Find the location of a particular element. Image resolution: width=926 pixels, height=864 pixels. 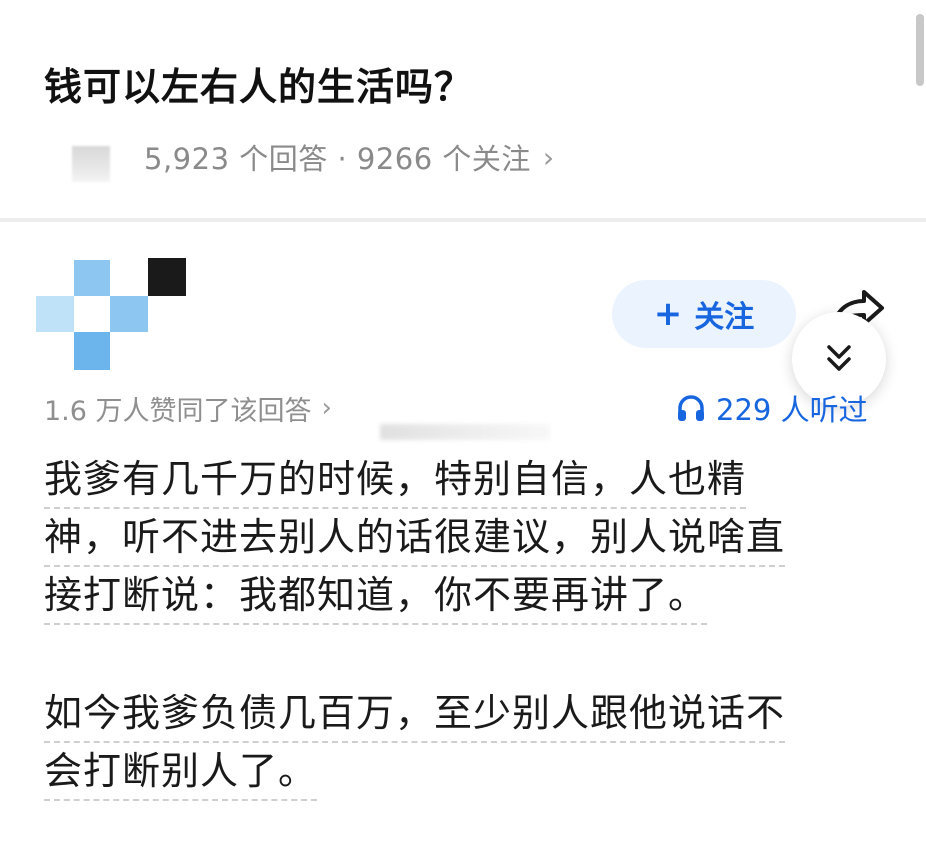

answer-paragraph: 如今我爹负债几百万，至少别人跟他说话不 会打断别人了。 is located at coordinates (469, 742).